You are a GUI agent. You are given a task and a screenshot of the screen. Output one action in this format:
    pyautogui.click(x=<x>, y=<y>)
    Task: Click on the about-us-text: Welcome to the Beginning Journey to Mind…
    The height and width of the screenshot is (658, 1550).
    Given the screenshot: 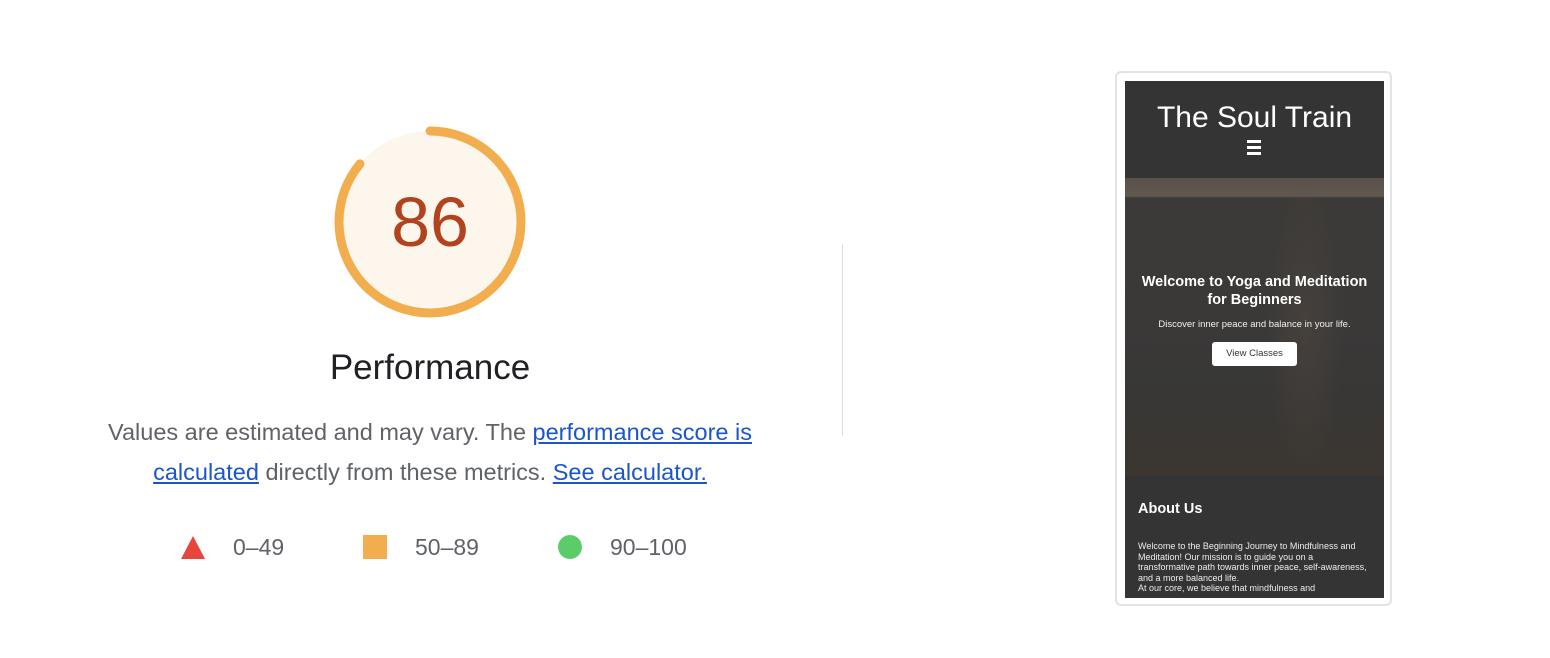 What is the action you would take?
    pyautogui.click(x=1254, y=567)
    